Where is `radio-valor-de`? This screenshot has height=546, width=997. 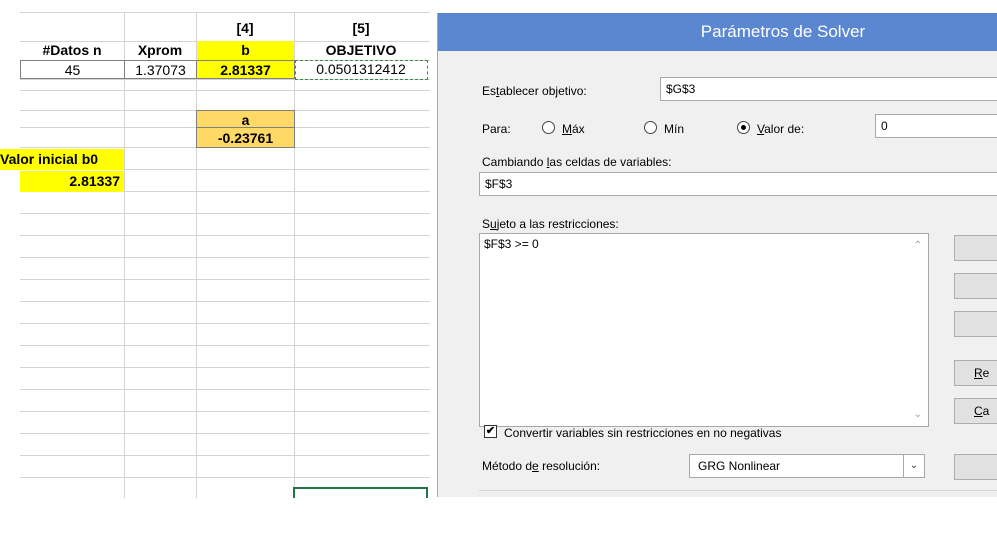 radio-valor-de is located at coordinates (743, 127).